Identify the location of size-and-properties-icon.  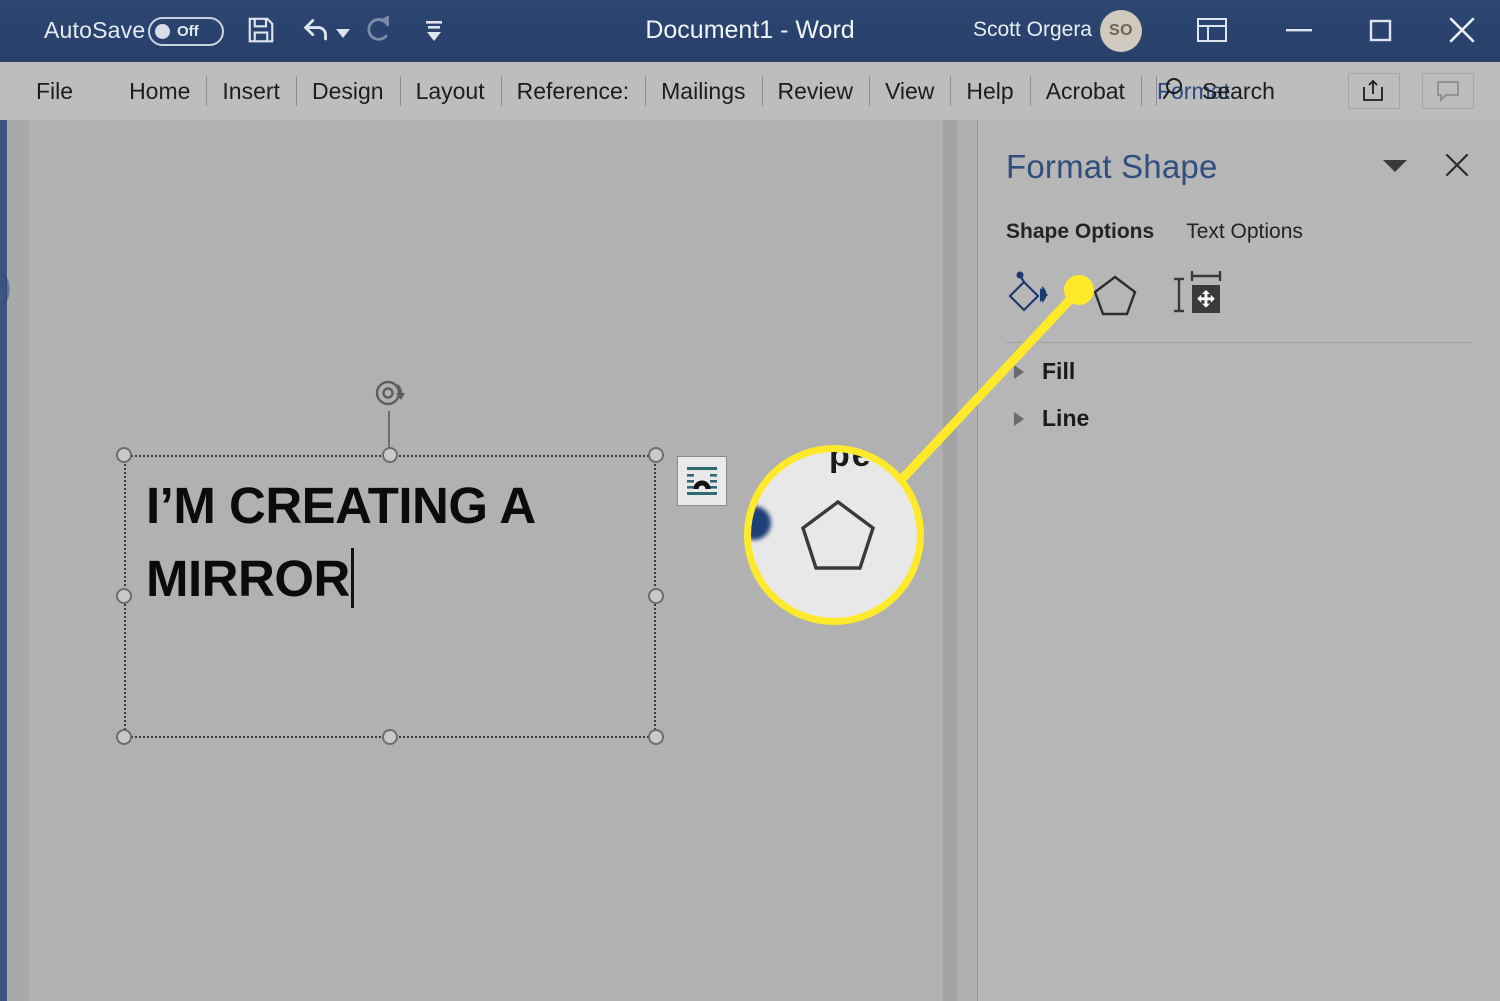
(1199, 295).